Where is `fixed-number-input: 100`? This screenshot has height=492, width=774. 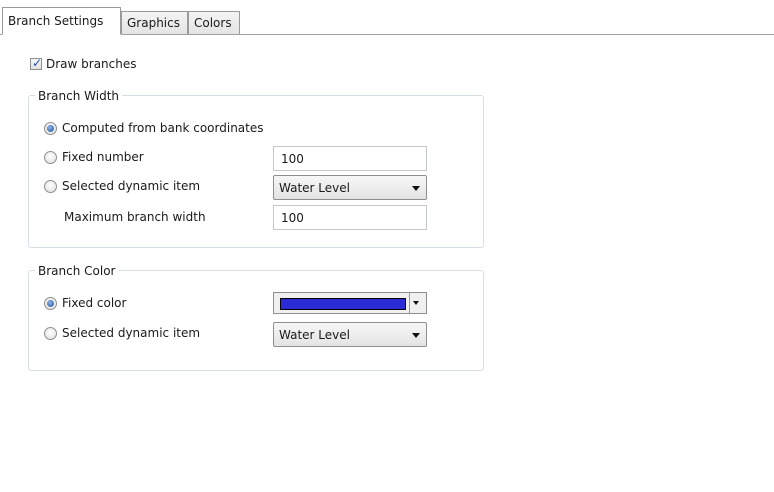
fixed-number-input: 100 is located at coordinates (350, 158).